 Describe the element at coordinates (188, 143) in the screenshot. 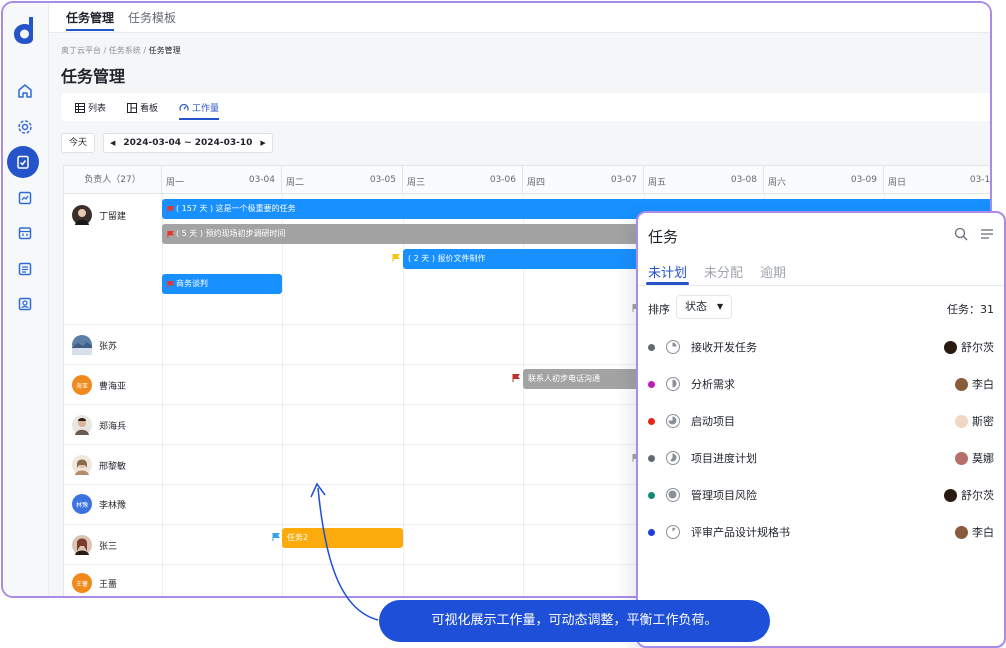

I see `date-range-picker: ◀ 2024-03-04 ~ 2024-03-10 ▶` at that location.